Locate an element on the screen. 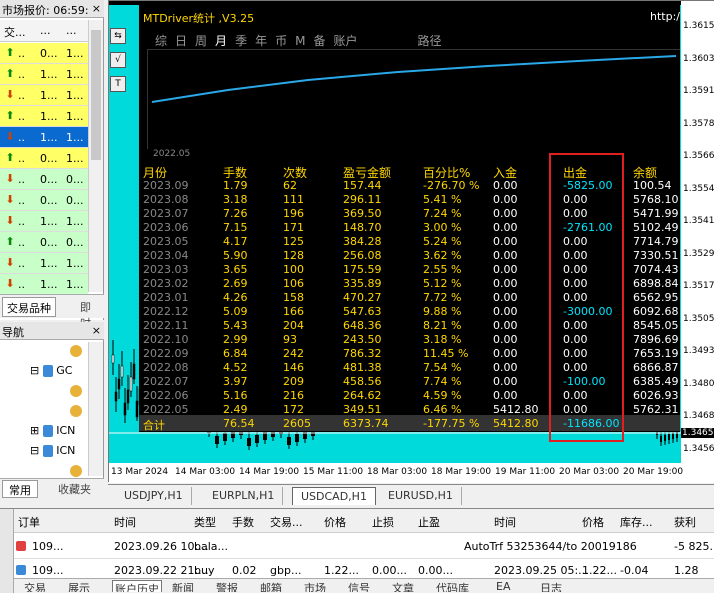  chart-tab: USDCAD,H1 is located at coordinates (334, 496).